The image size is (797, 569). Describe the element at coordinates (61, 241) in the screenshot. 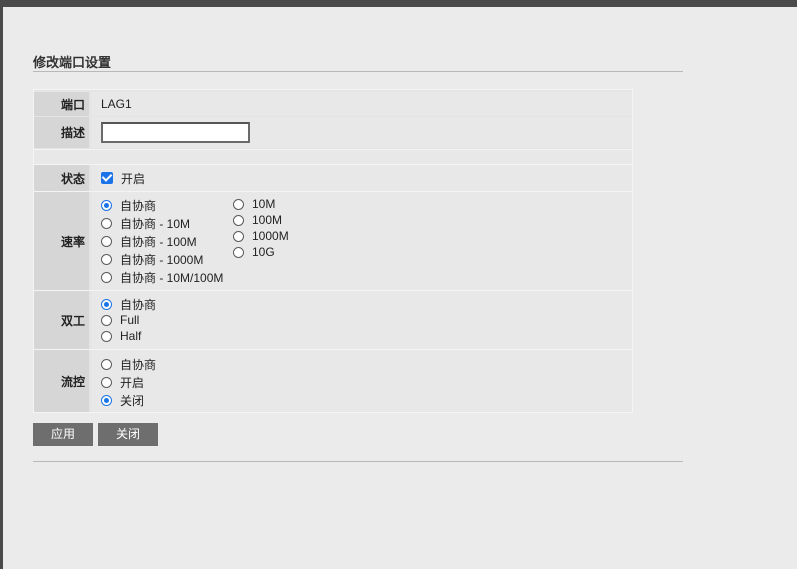

I see `speed-label: 速率` at that location.